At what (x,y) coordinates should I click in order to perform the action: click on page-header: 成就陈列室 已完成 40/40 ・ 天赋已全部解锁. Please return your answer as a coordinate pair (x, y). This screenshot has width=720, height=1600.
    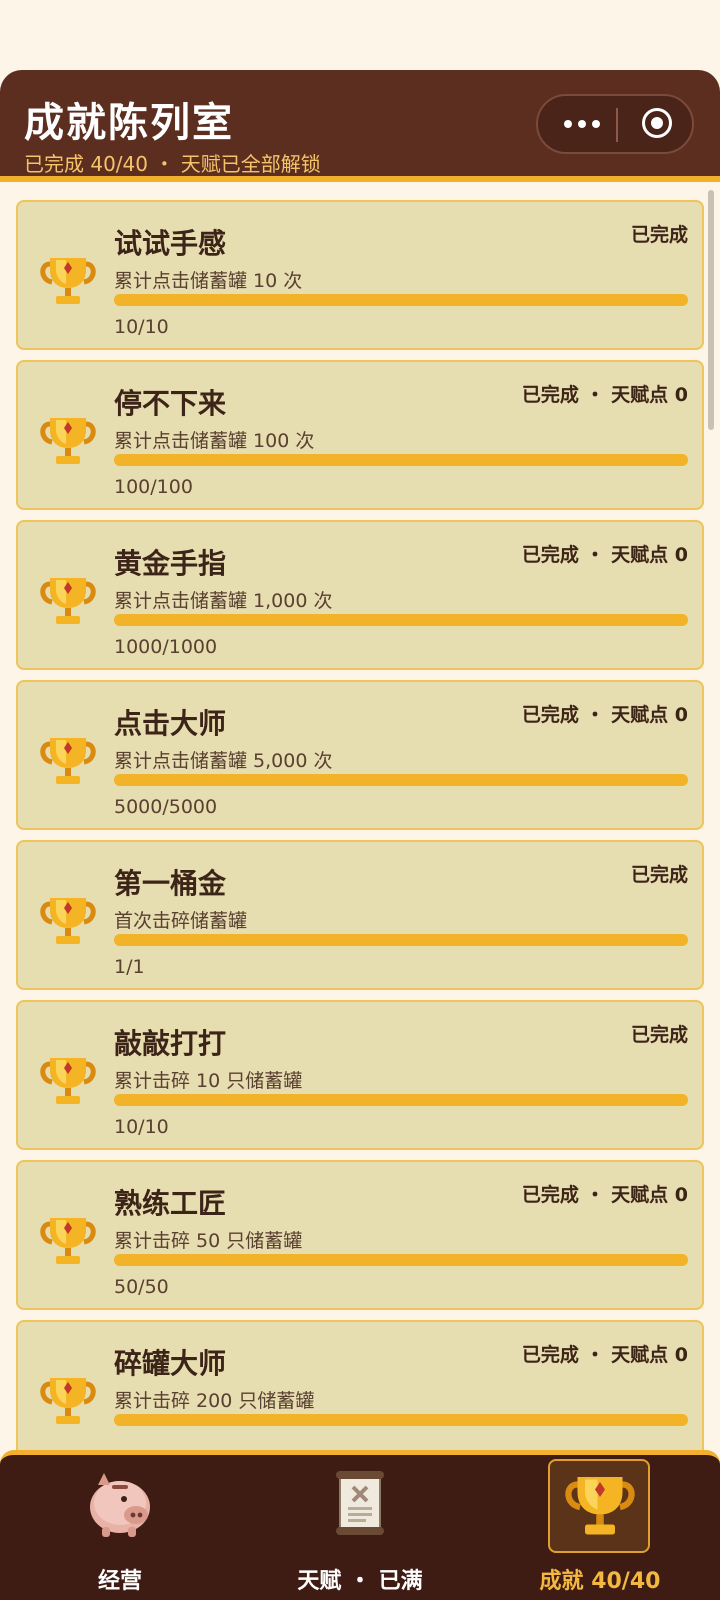
    Looking at the image, I should click on (360, 126).